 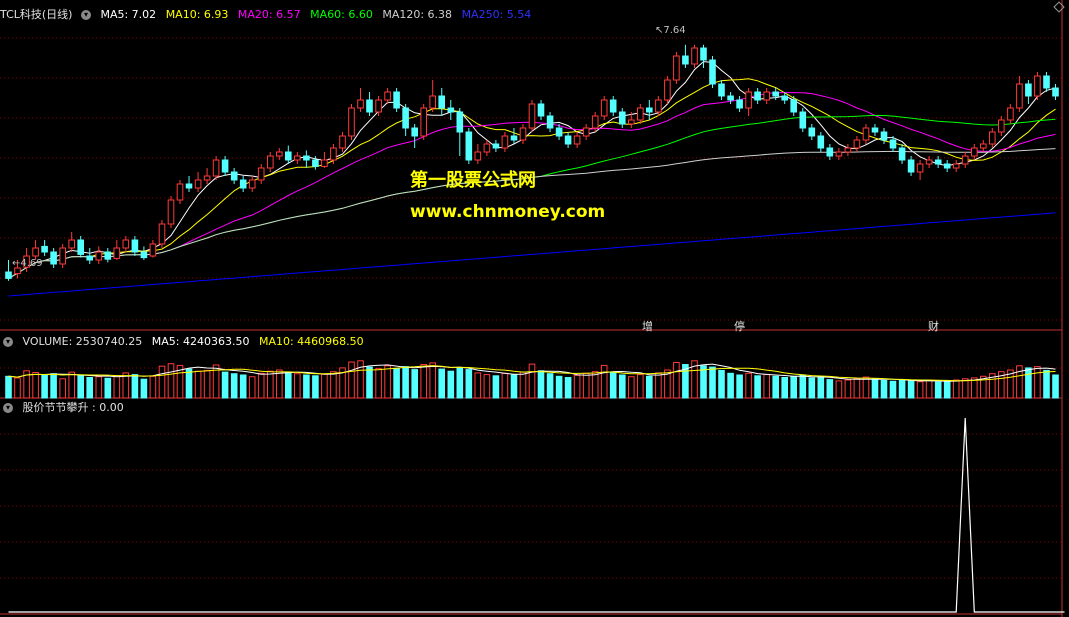 What do you see at coordinates (36, 14) in the screenshot?
I see `stock-title: TCL科技(日线)` at bounding box center [36, 14].